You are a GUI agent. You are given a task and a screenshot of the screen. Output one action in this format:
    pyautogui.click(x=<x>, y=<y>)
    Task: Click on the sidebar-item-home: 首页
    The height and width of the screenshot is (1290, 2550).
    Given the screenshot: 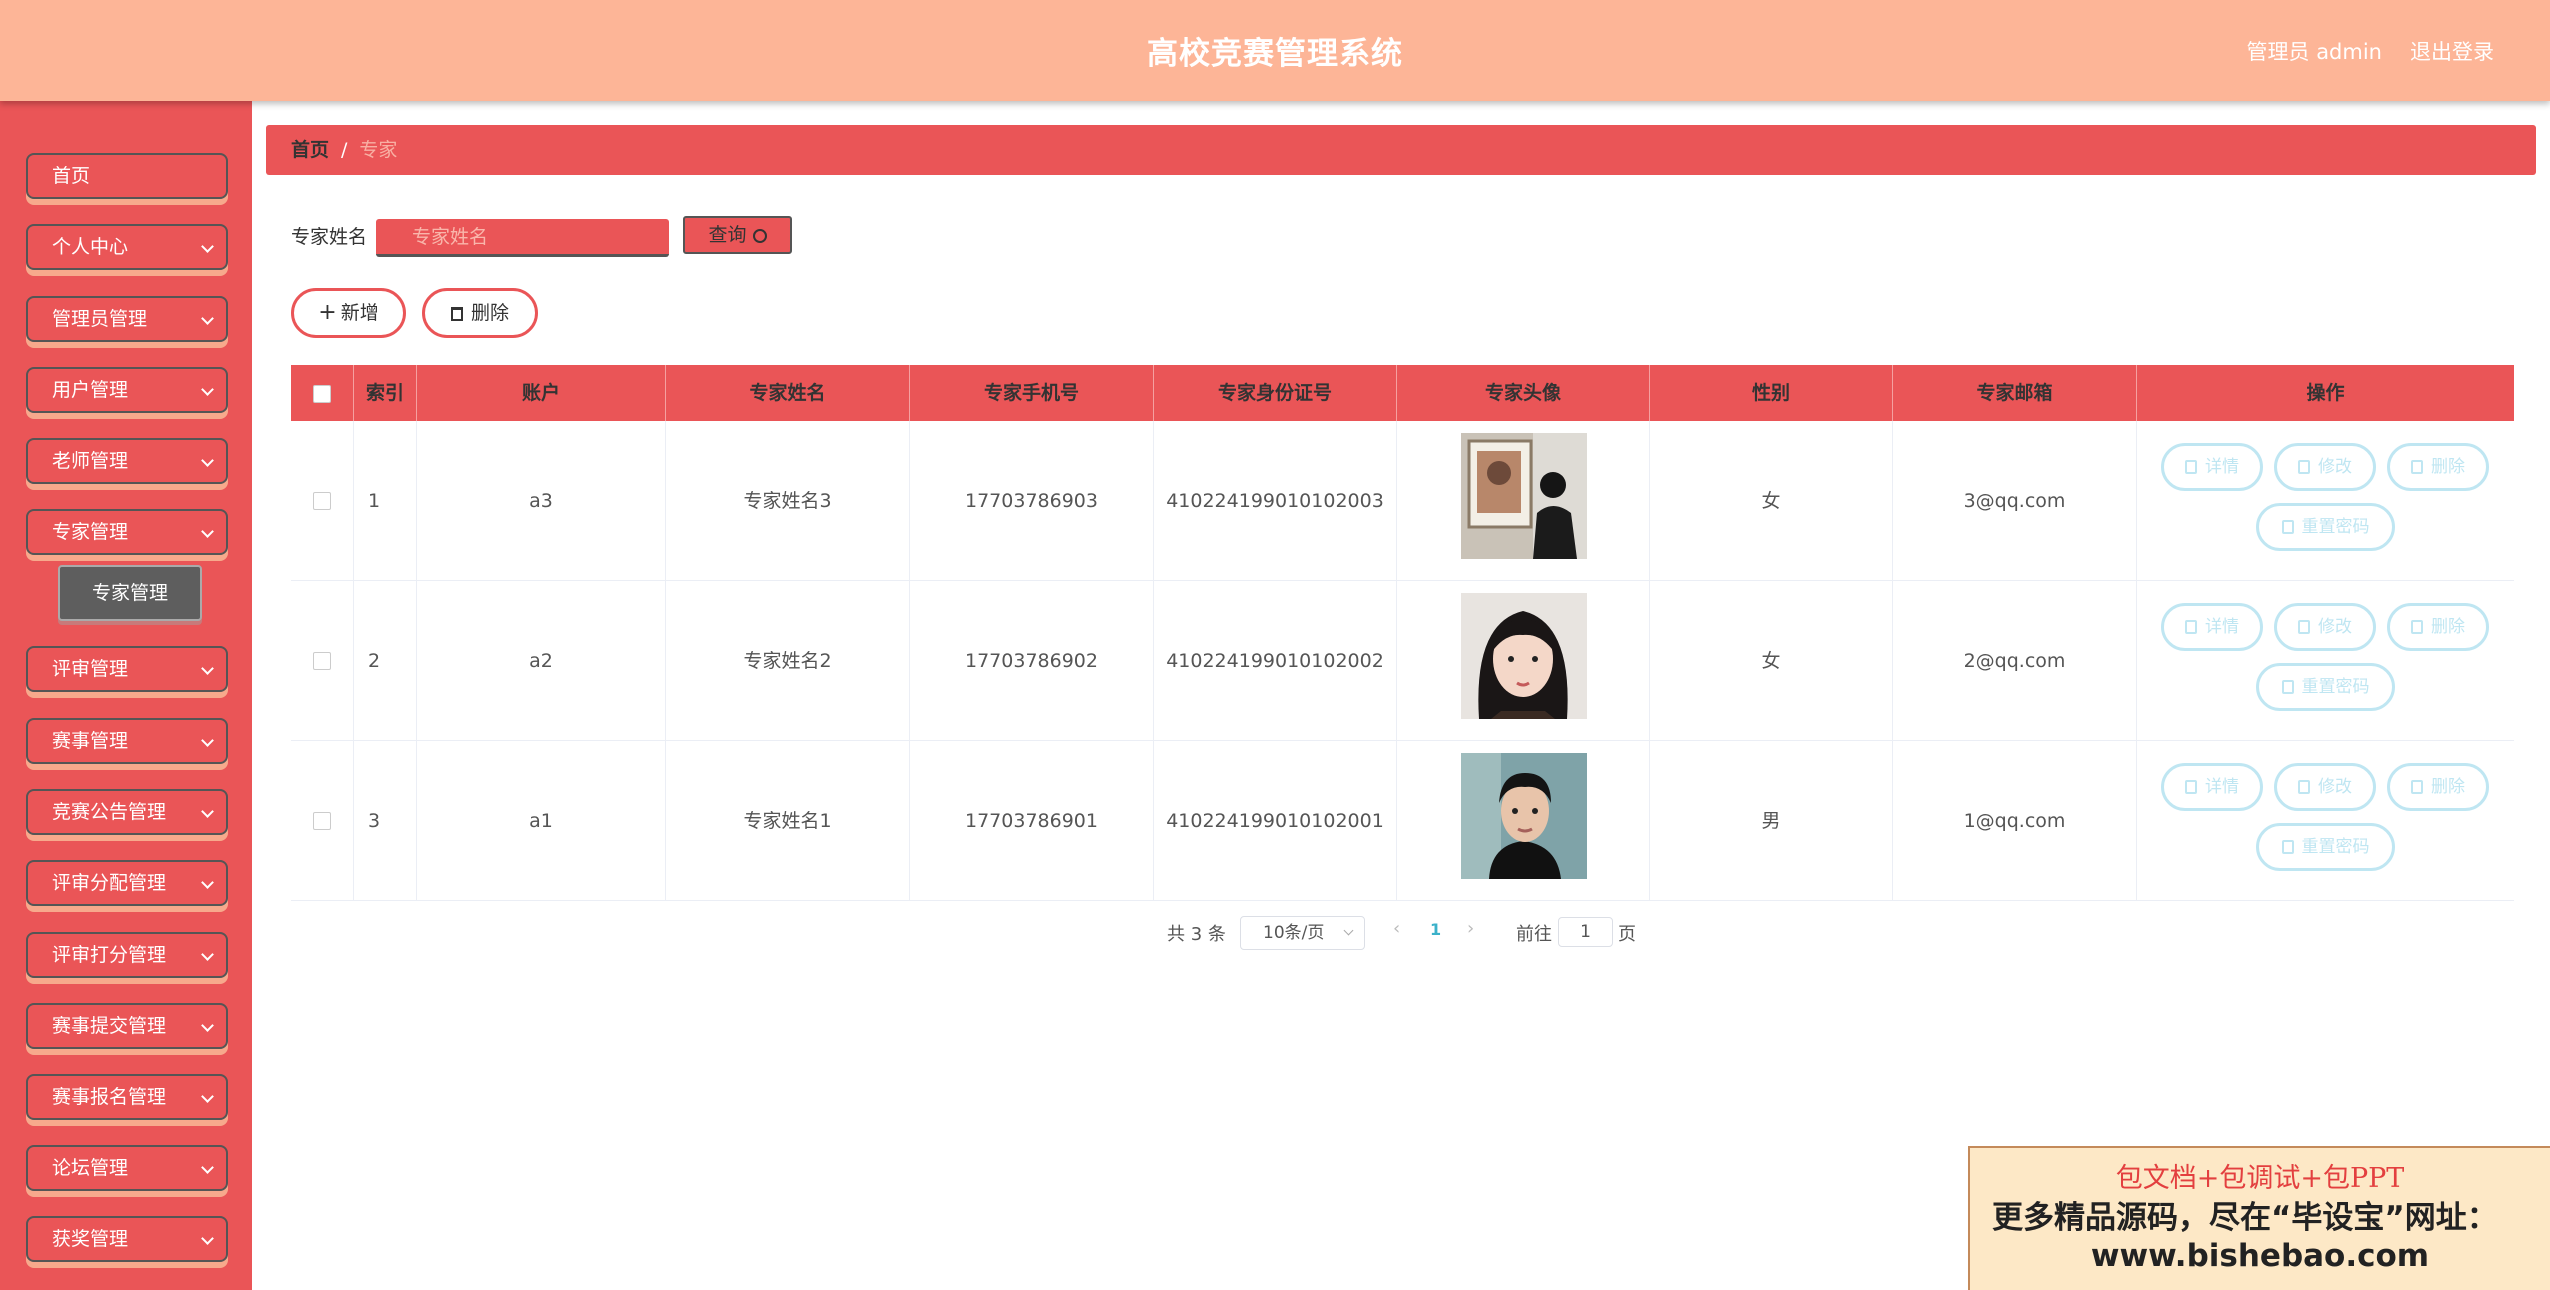 What is the action you would take?
    pyautogui.click(x=127, y=176)
    